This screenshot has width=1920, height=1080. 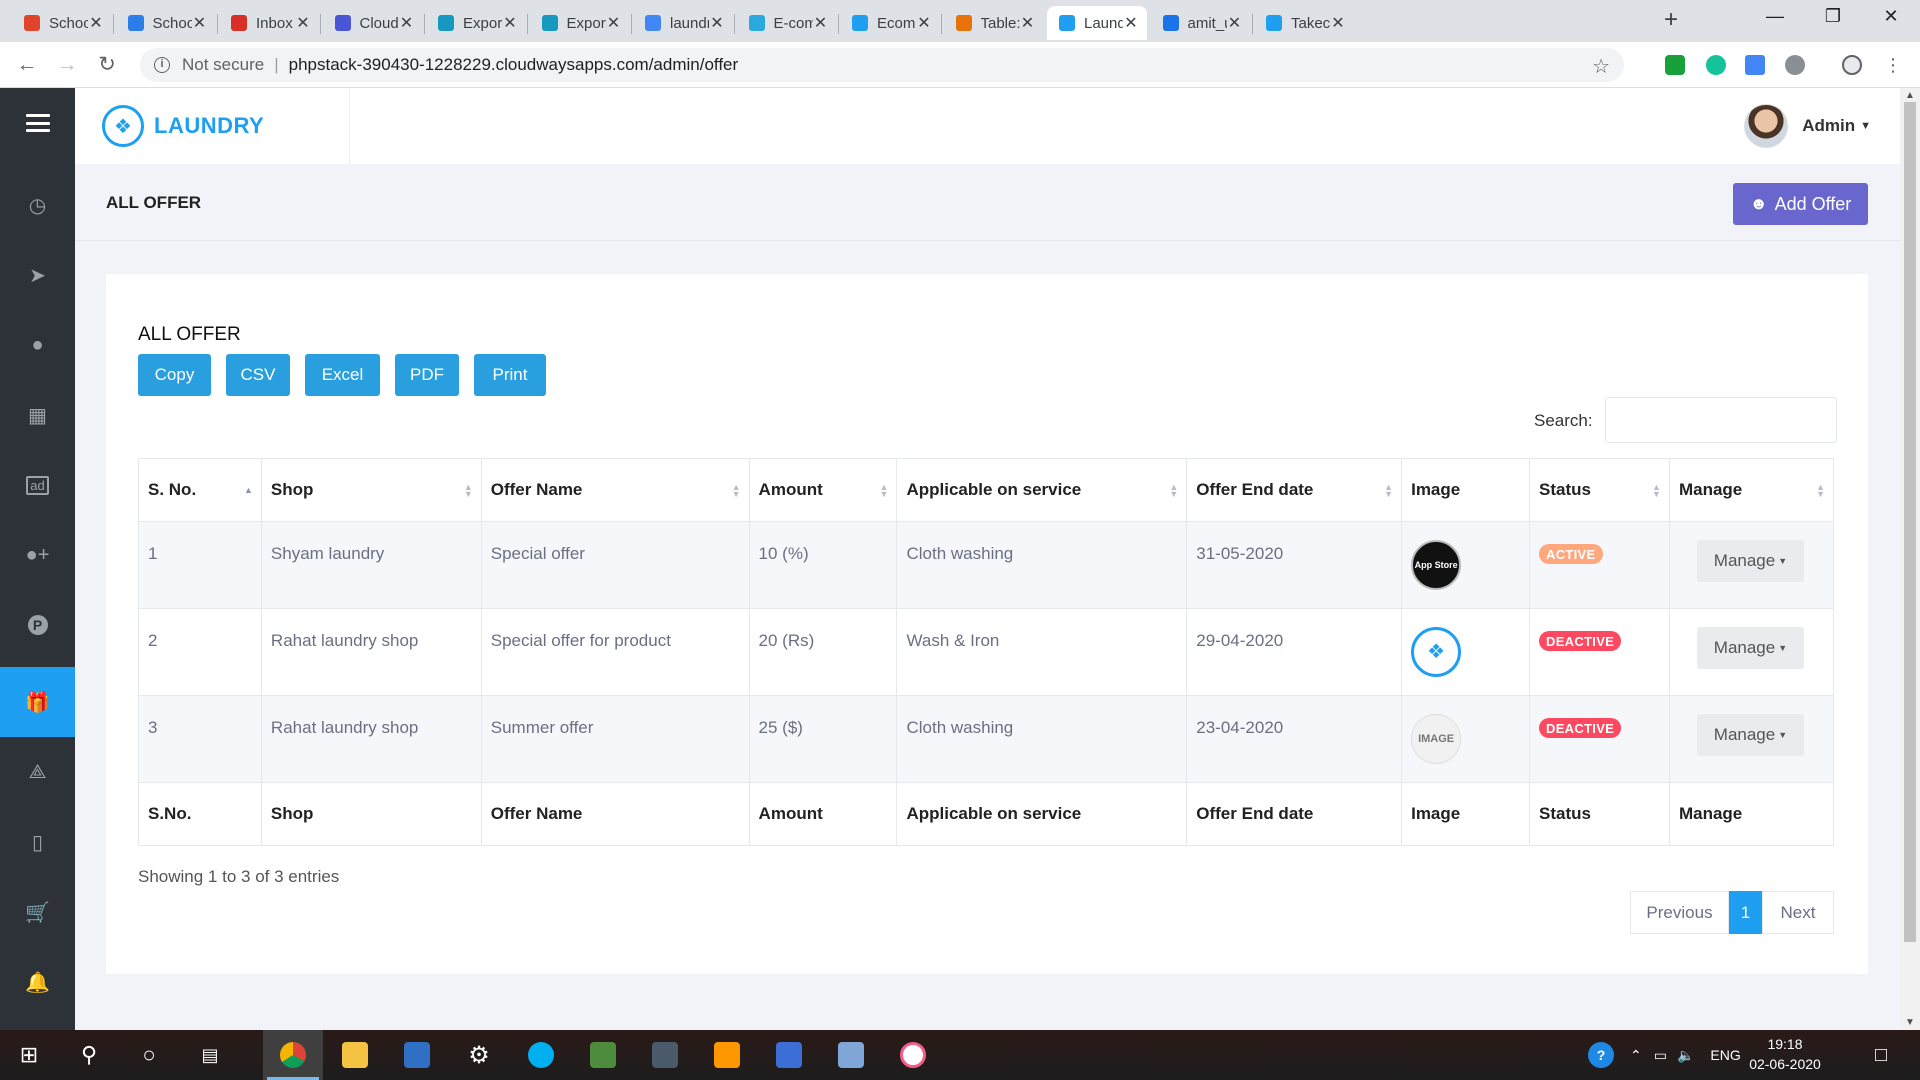 I want to click on taskbar-app-windows, so click(x=665, y=1055).